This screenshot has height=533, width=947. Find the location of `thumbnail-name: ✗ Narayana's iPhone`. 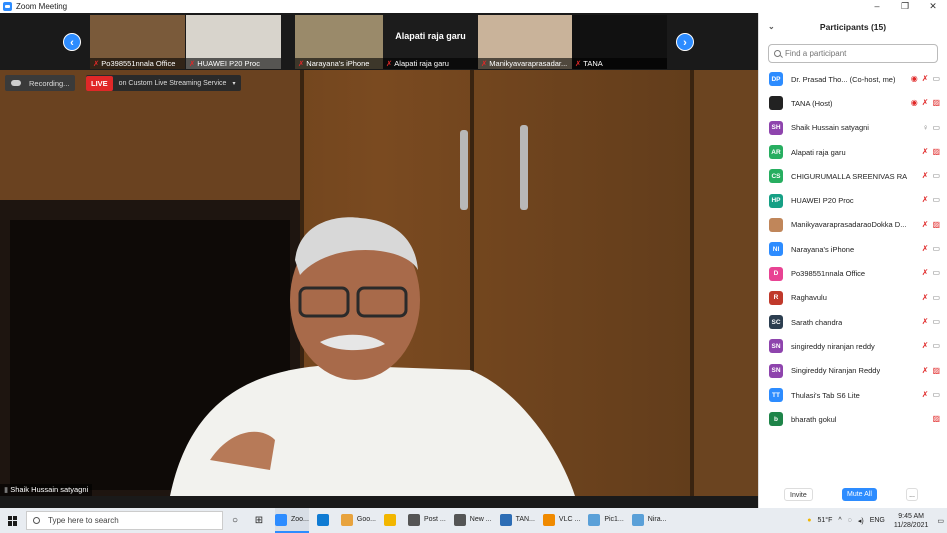

thumbnail-name: ✗ Narayana's iPhone is located at coordinates (342, 63).